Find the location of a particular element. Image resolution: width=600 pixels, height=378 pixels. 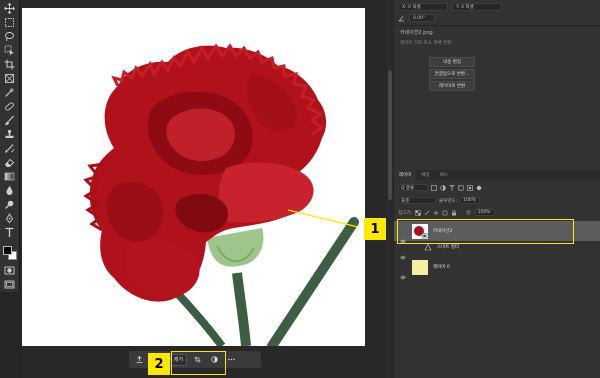

divider is located at coordinates (497, 25).